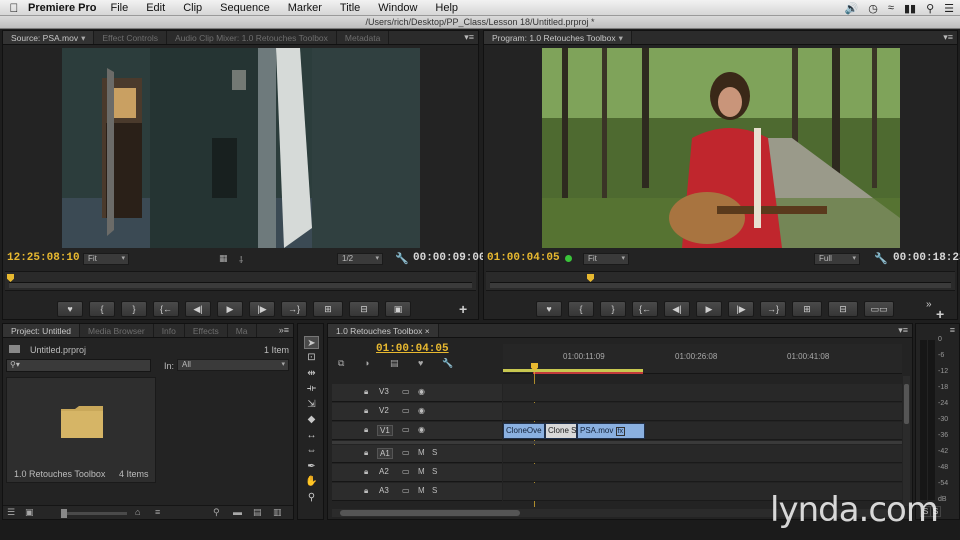 This screenshot has height=540, width=960. I want to click on track-label-a3: A3, so click(384, 490).